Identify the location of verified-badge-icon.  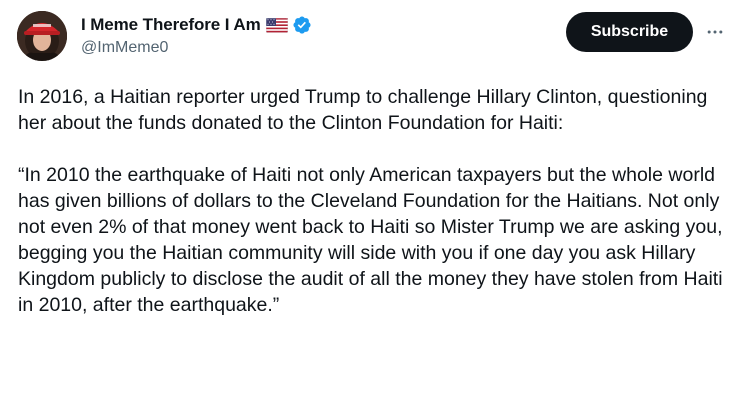
(302, 25).